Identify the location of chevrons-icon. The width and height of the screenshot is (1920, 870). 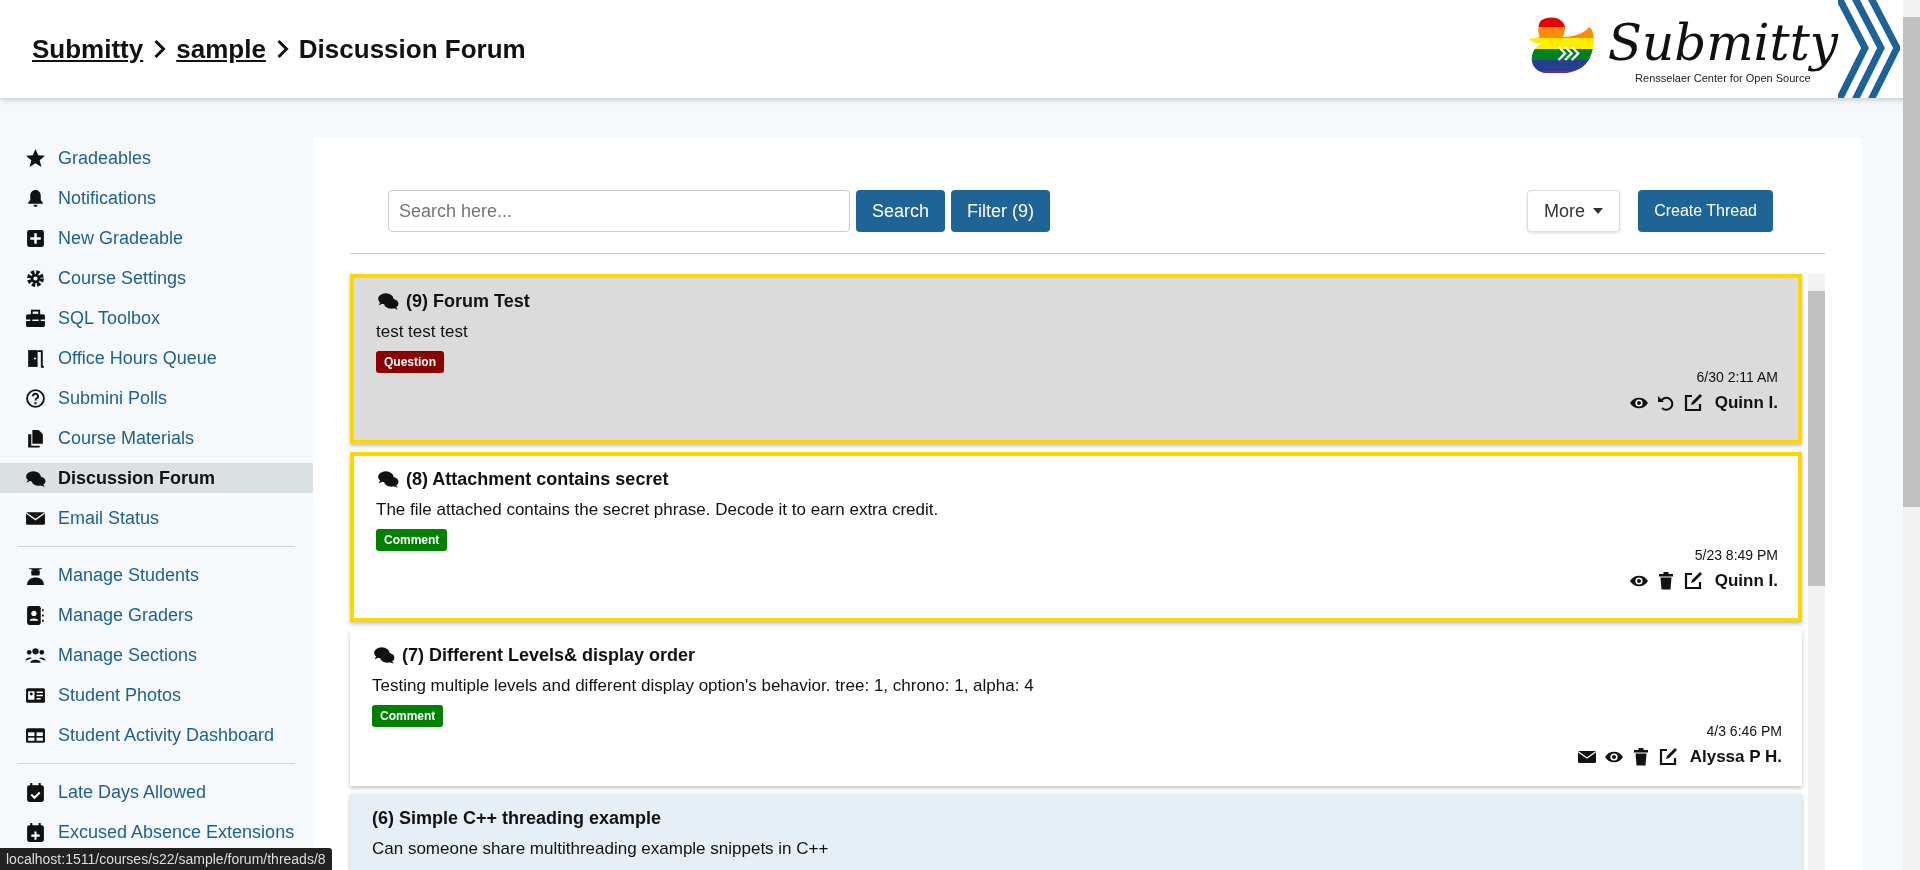
(1869, 49).